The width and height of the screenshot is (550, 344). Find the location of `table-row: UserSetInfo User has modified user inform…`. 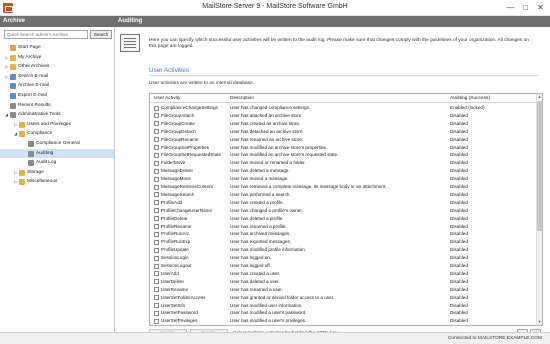

table-row: UserSetInfo User has modified user inform… is located at coordinates (343, 306).